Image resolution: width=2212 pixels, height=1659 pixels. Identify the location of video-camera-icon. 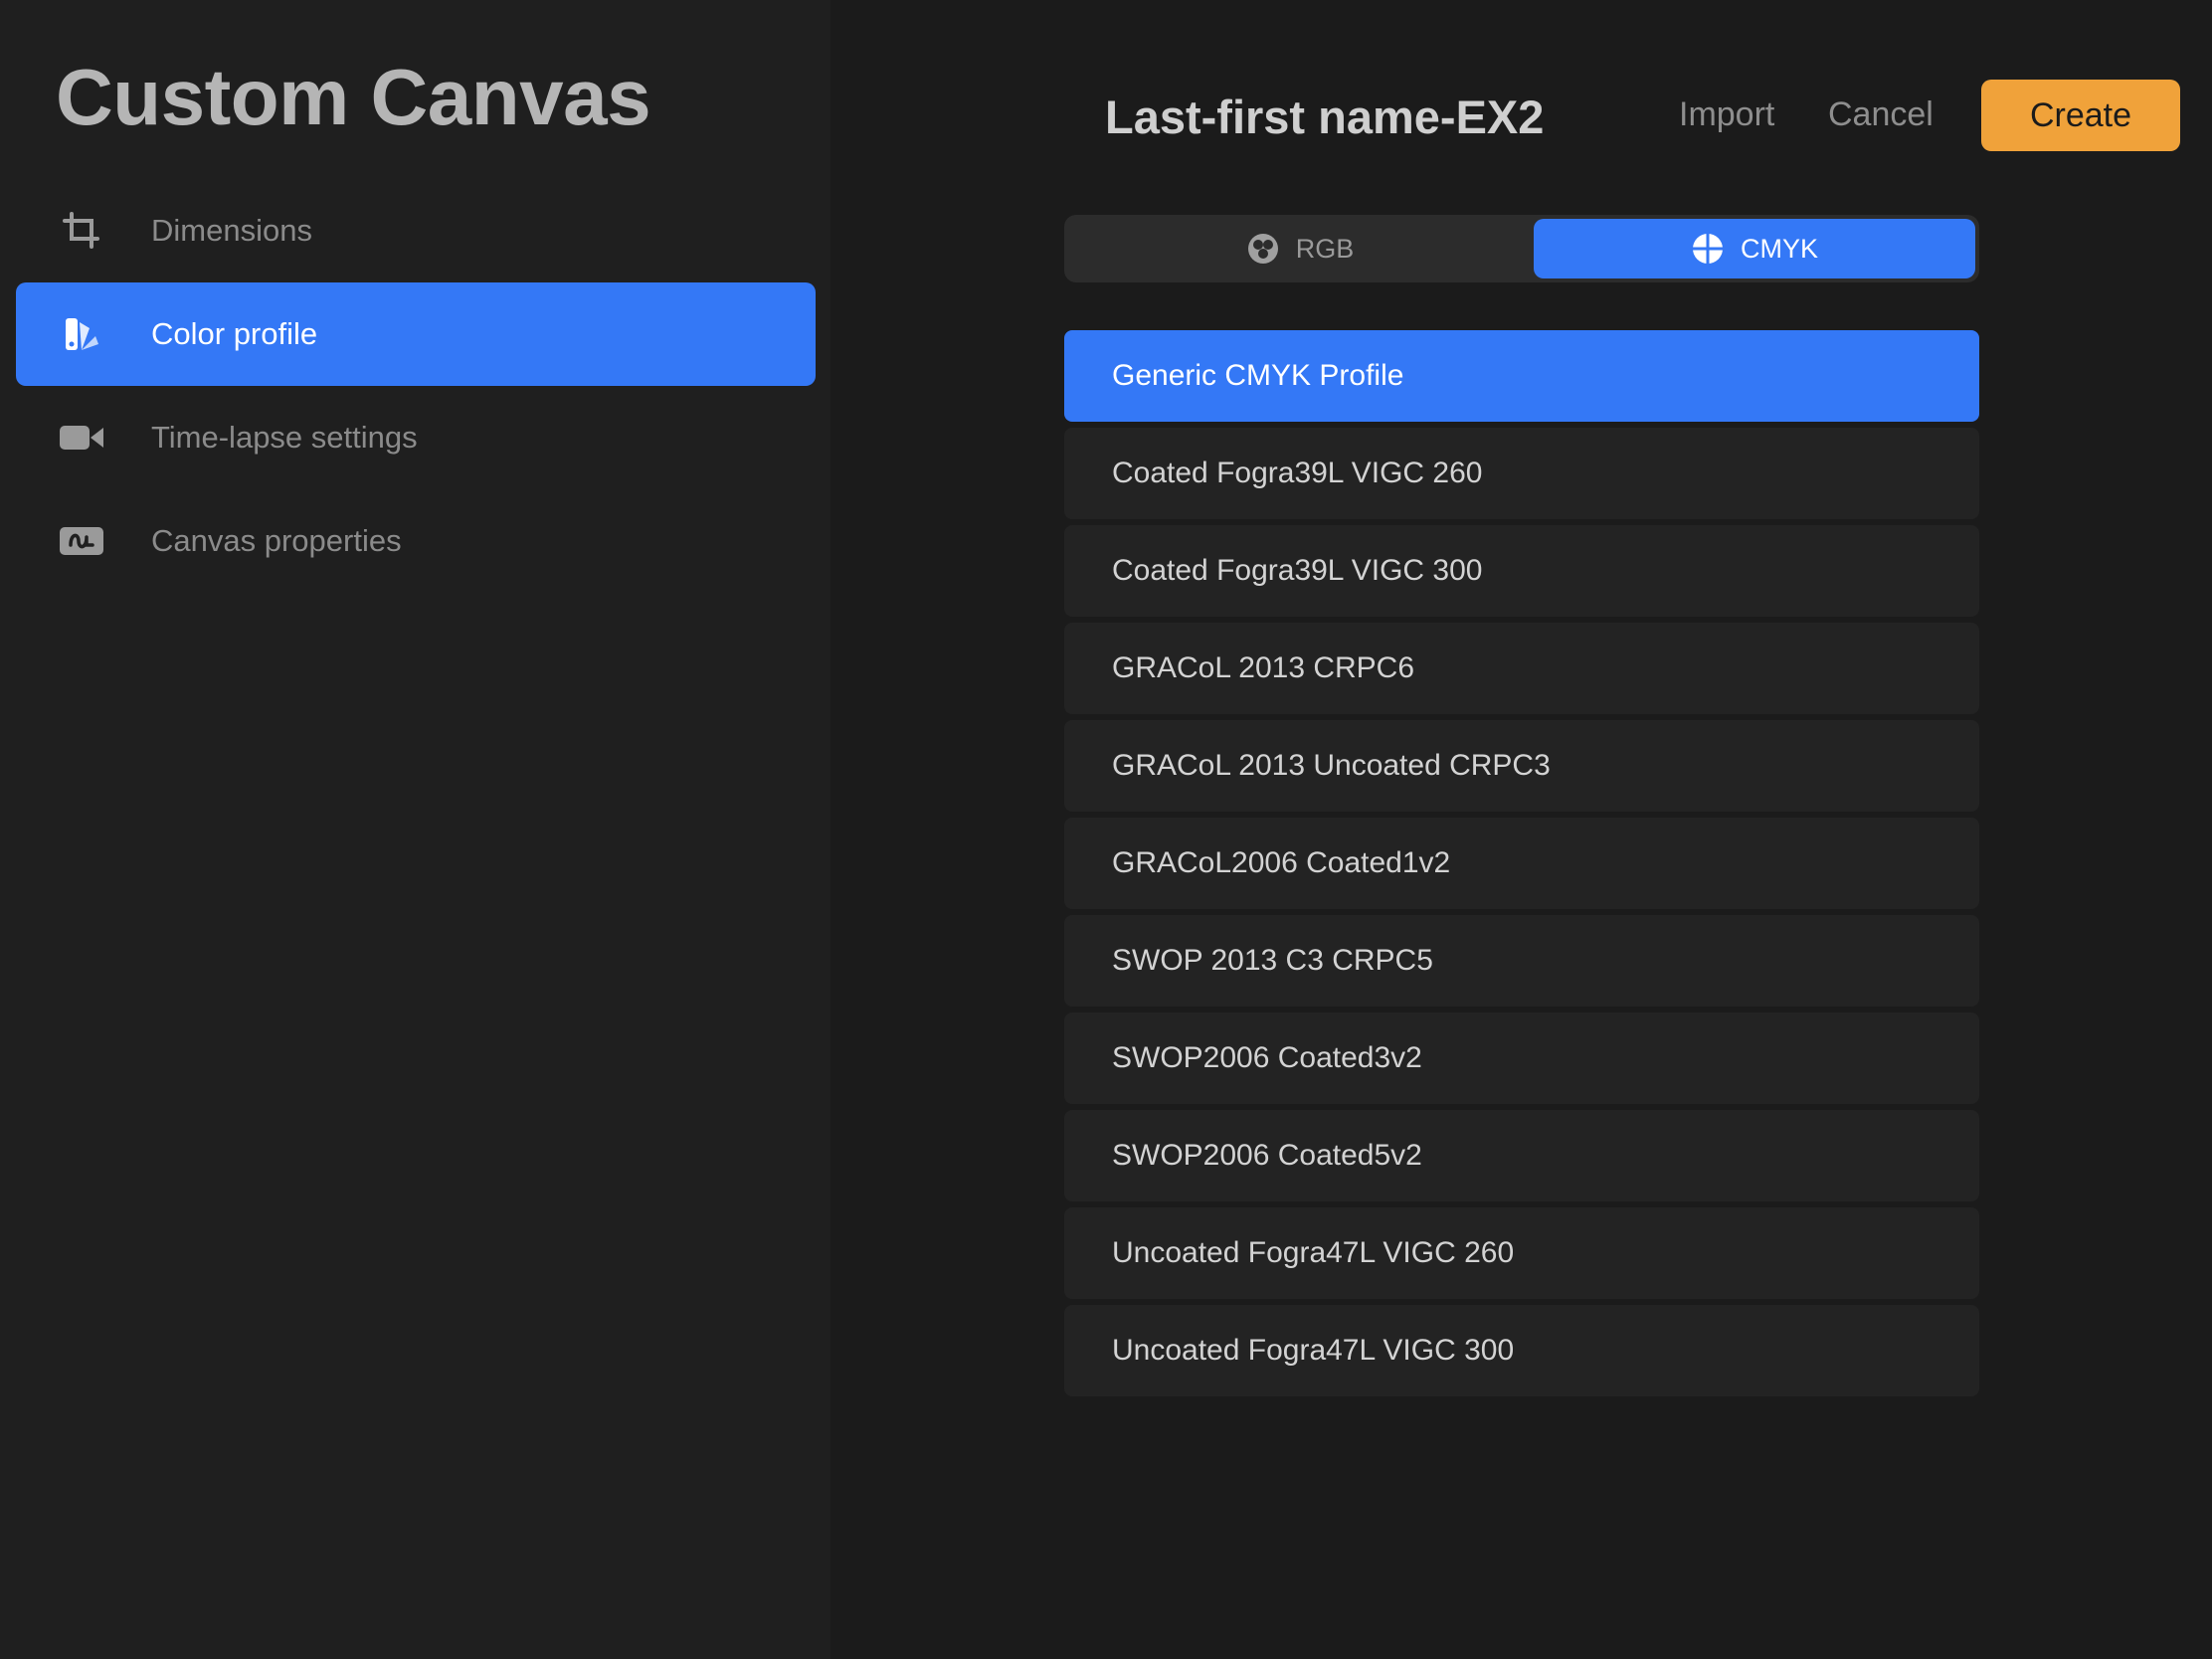
(81, 437).